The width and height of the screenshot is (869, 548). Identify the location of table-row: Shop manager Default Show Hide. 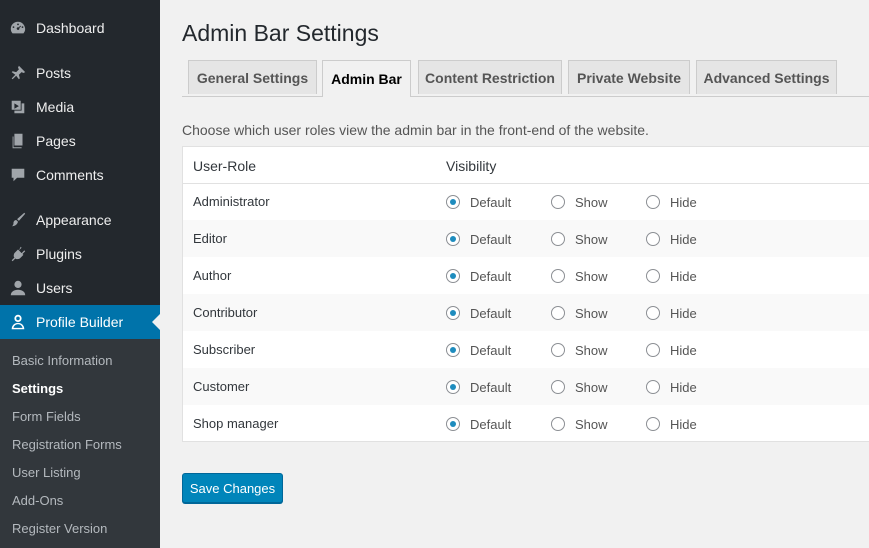
(526, 423).